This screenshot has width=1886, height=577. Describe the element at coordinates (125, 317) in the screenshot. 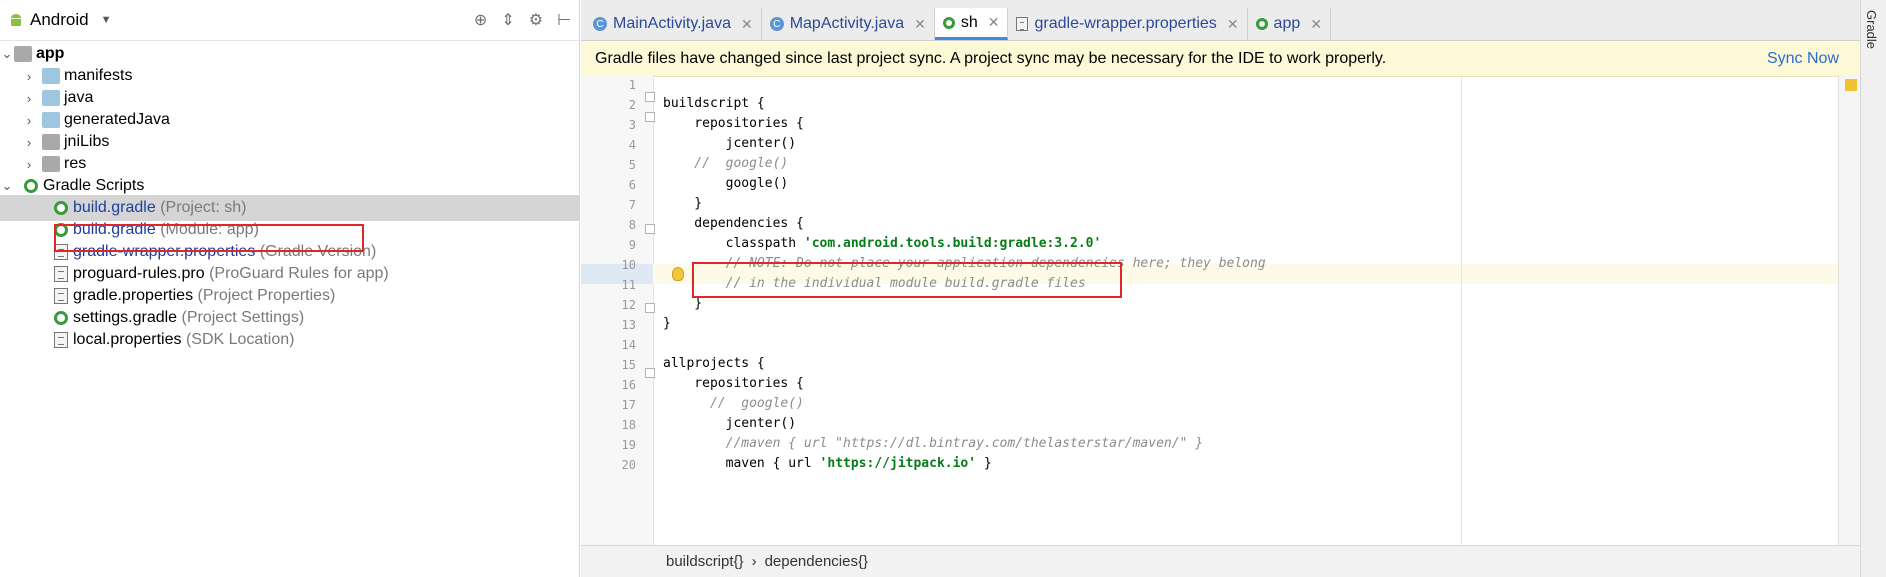

I see `tree-item-label: settings.gradle` at that location.